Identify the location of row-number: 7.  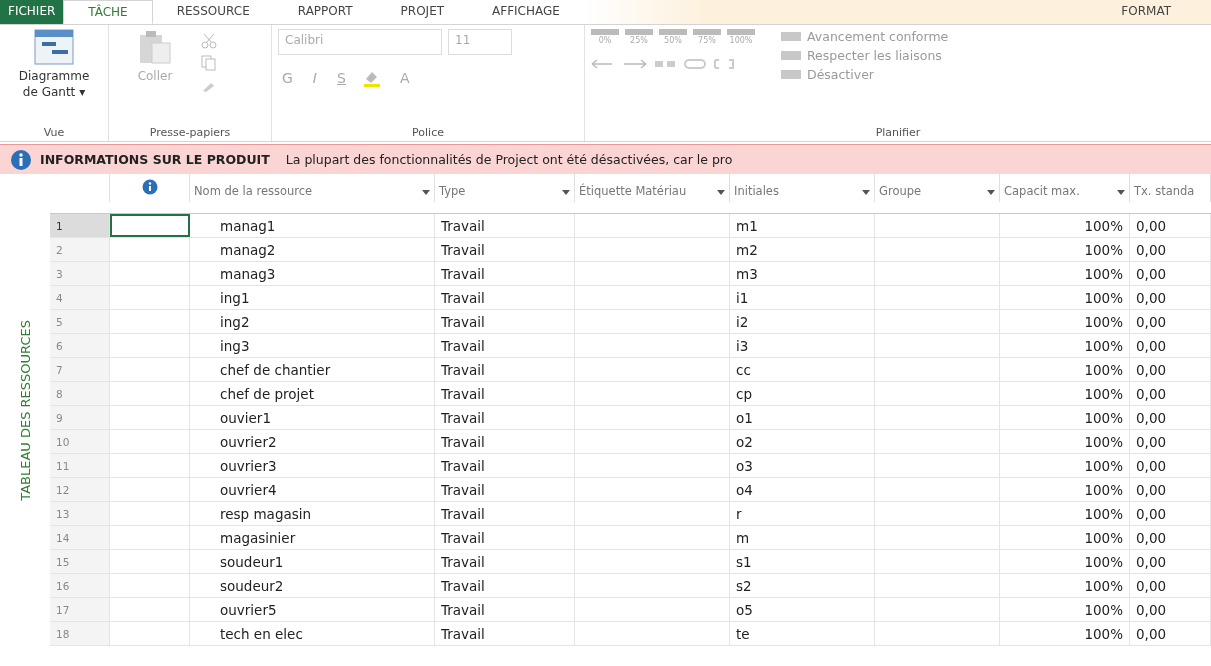
(80, 369).